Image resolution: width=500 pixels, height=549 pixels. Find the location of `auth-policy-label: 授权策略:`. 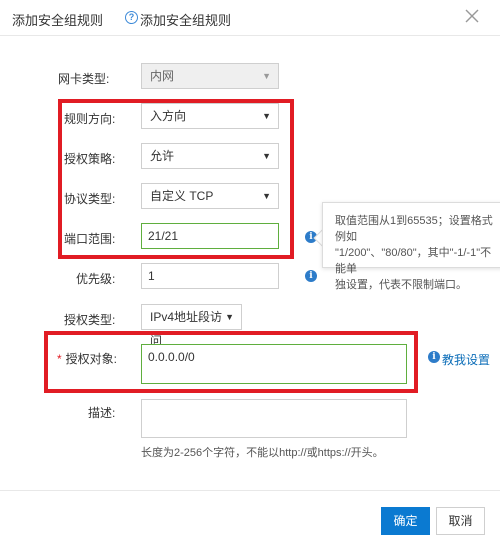

auth-policy-label: 授权策略: is located at coordinates (90, 159).